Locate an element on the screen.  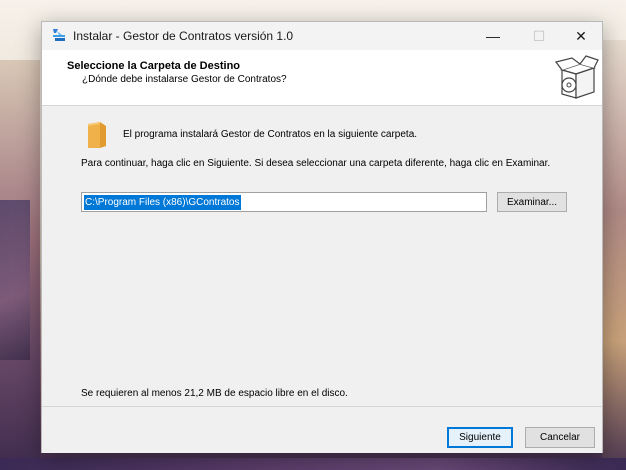
wallpaper-right is located at coordinates (614, 255).